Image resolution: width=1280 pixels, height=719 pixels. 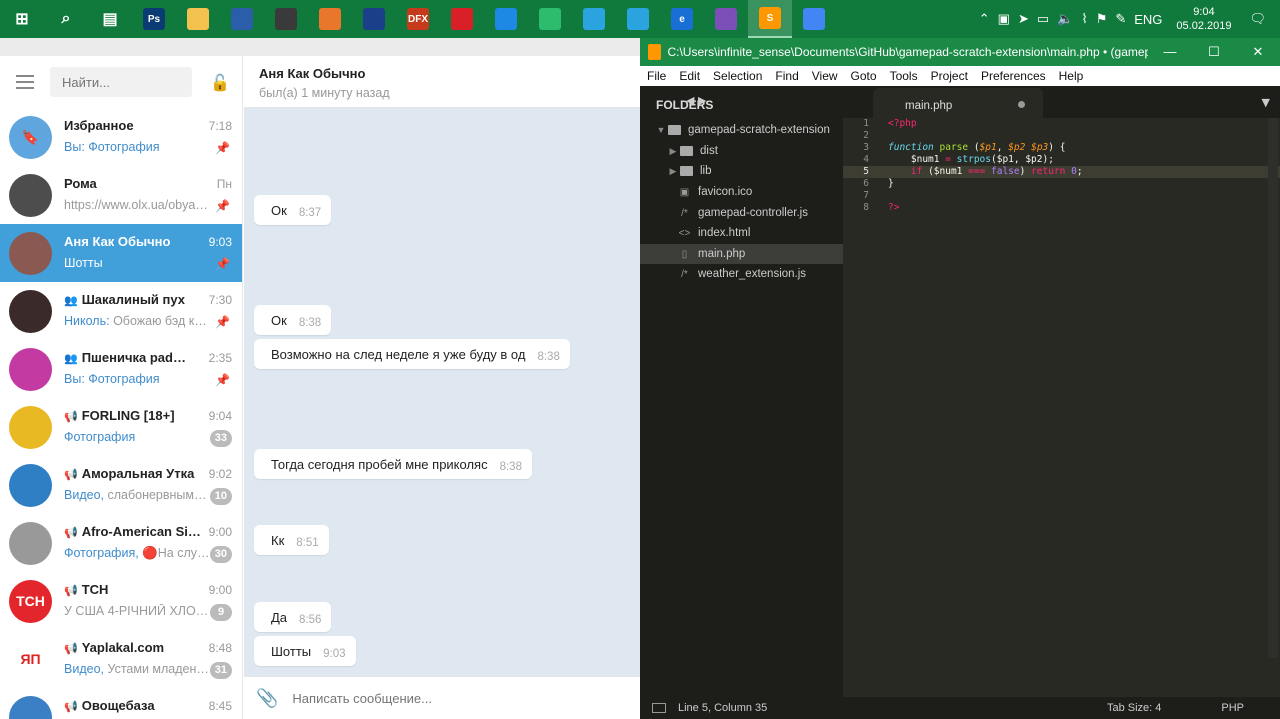 I want to click on calculator-taskbar-icon, so click(x=286, y=19).